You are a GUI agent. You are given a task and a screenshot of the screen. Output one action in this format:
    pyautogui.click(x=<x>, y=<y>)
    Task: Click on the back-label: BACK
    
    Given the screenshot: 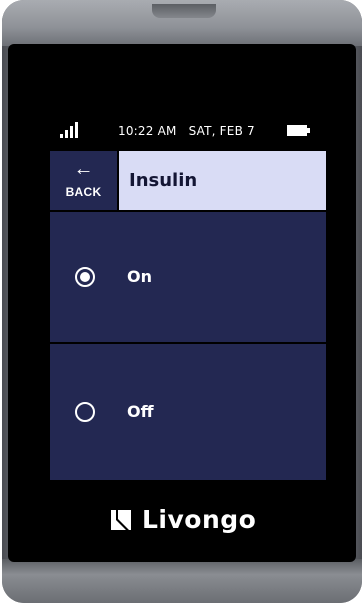 What is the action you would take?
    pyautogui.click(x=83, y=192)
    